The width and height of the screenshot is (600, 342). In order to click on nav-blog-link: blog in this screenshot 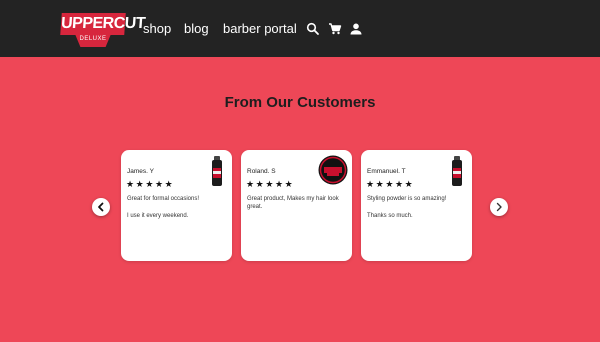, I will do `click(196, 29)`.